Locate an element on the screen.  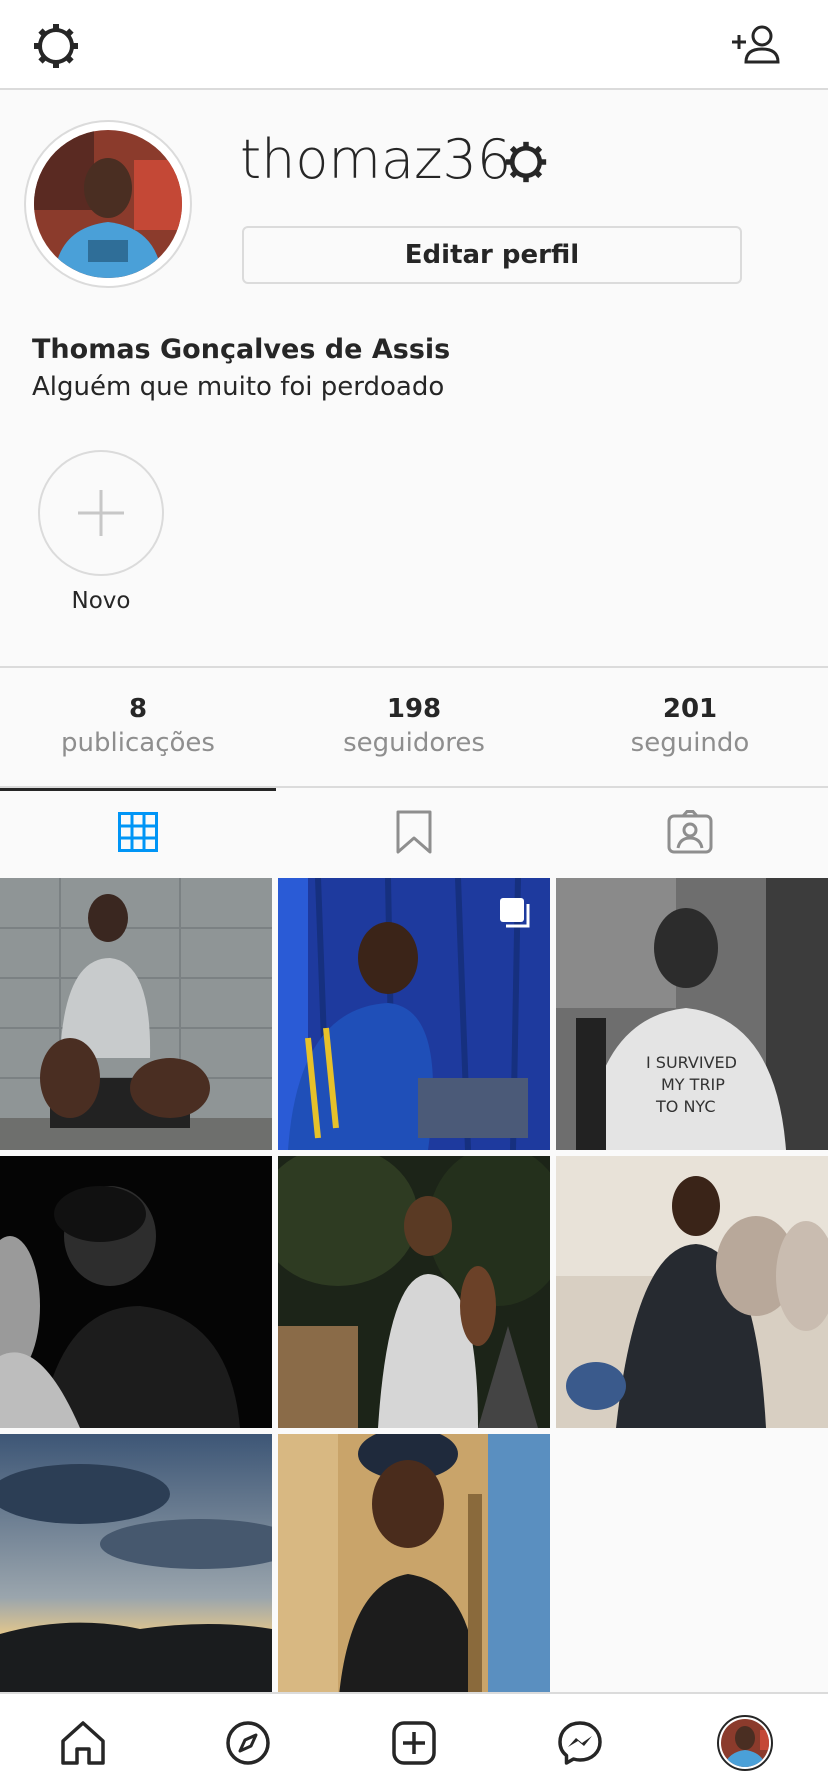
profile-tabs is located at coordinates (414, 832).